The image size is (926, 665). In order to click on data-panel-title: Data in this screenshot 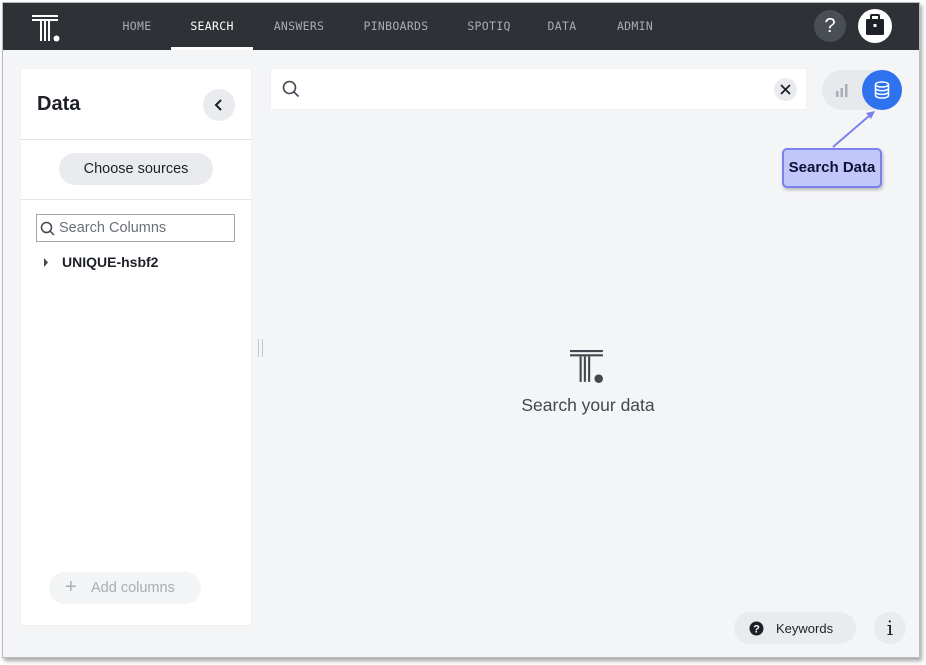, I will do `click(59, 104)`.